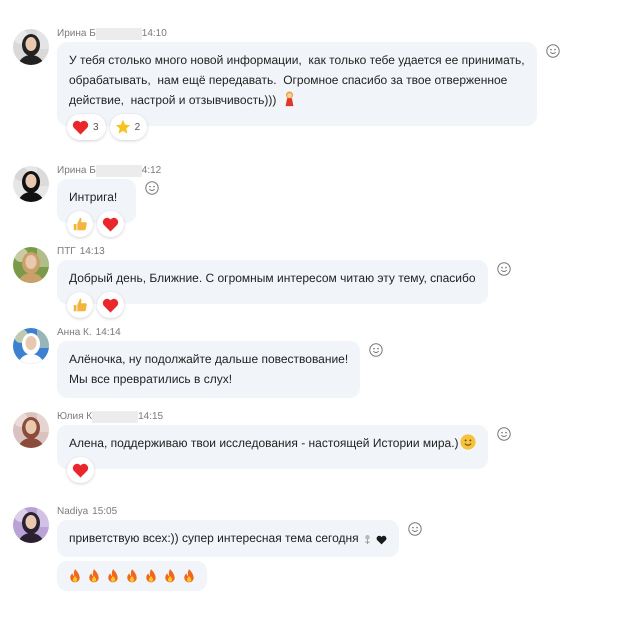 The width and height of the screenshot is (622, 624). Describe the element at coordinates (74, 332) in the screenshot. I see `author-name: Анна К.` at that location.